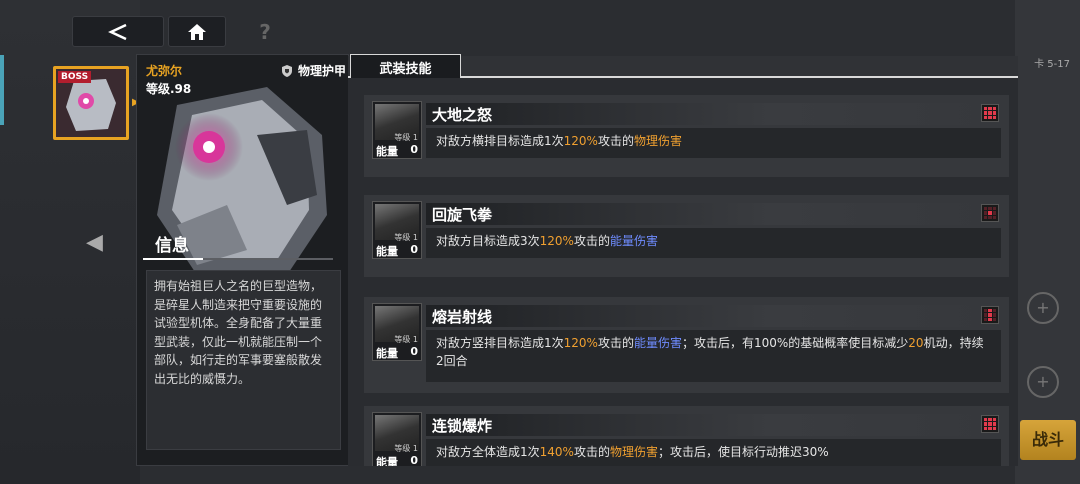  Describe the element at coordinates (405, 67) in the screenshot. I see `tab-weapon-skills: 武装技能` at that location.